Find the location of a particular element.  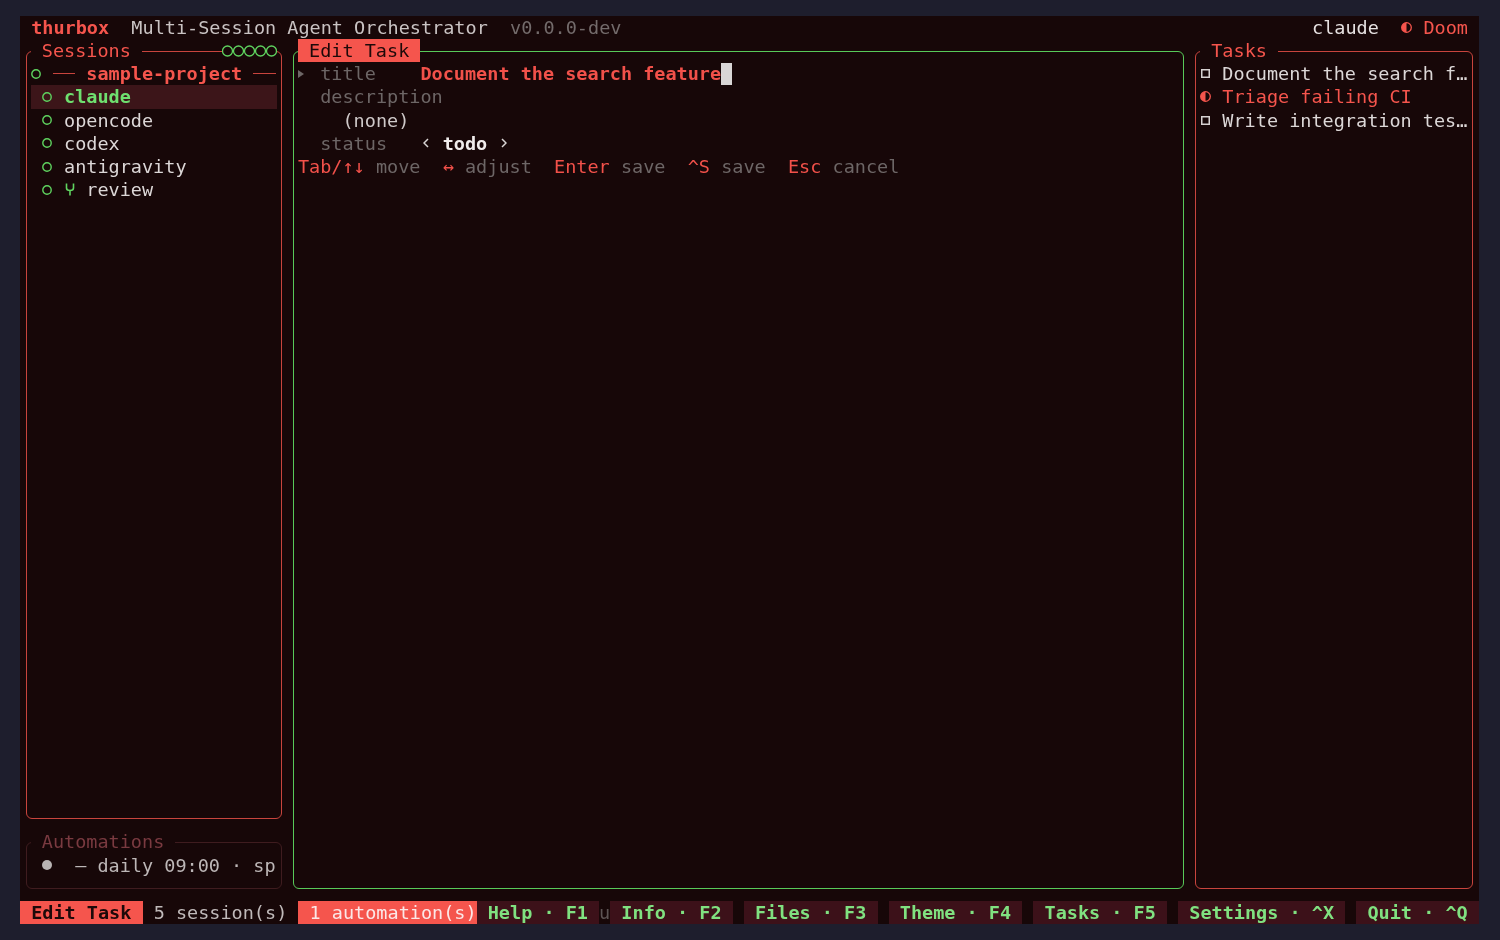

hint-label: adjust is located at coordinates (498, 167).